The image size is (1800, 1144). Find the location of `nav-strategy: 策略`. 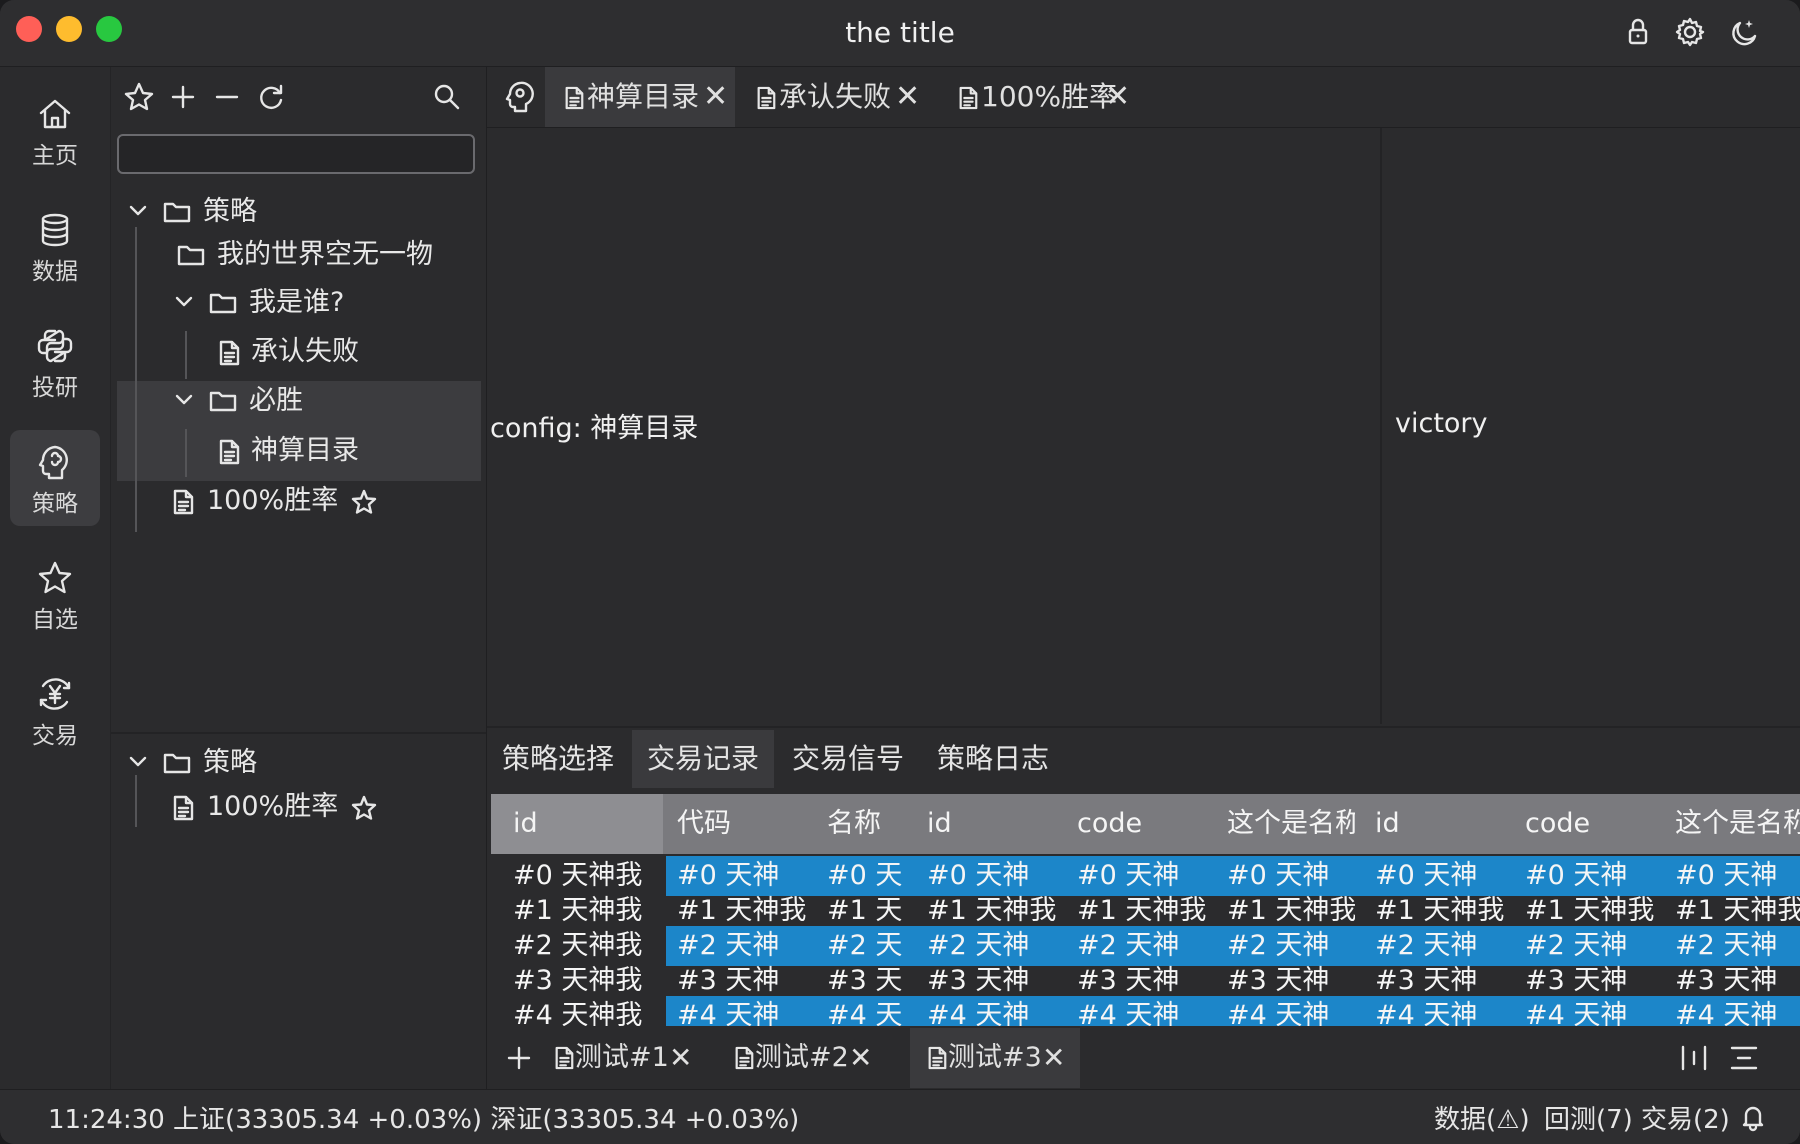

nav-strategy: 策略 is located at coordinates (55, 478).